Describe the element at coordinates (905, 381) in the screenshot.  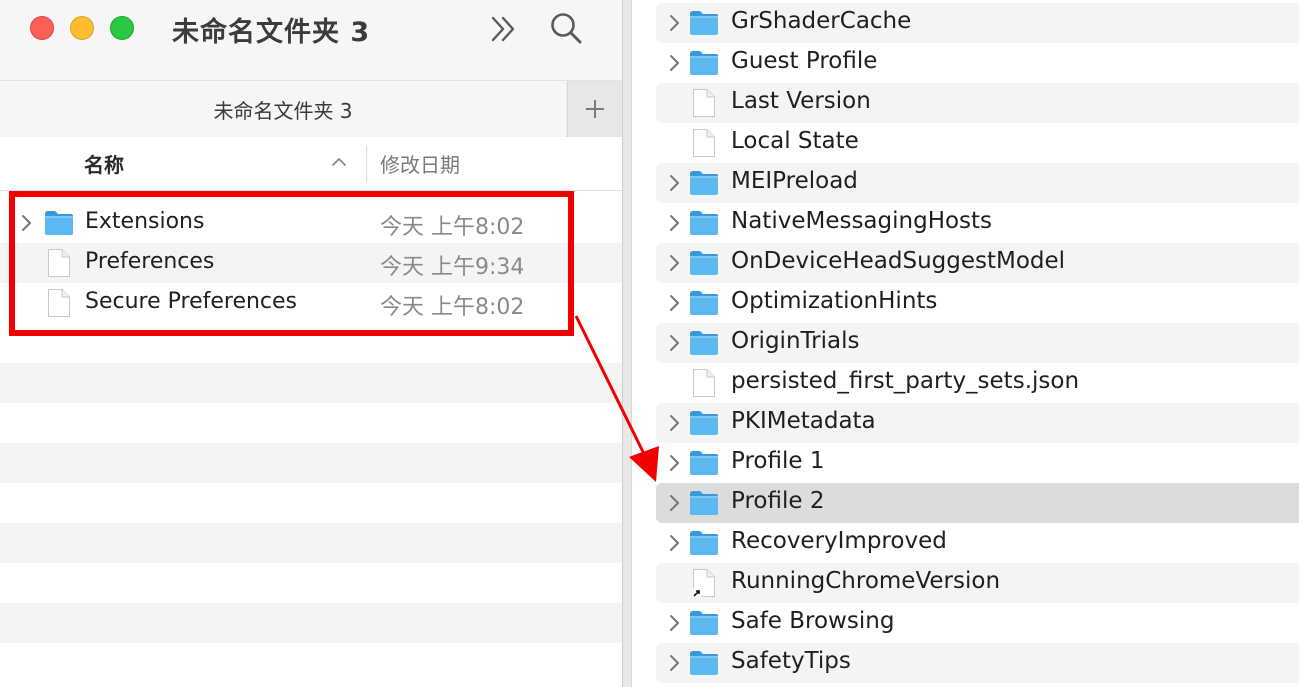
I see `file-name: persisted_first_party_sets.json` at that location.